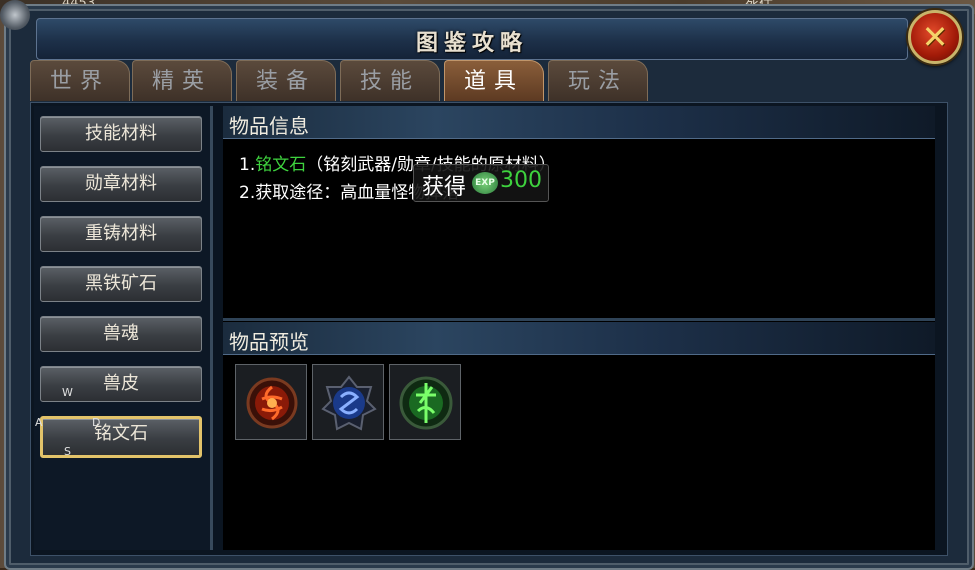 This screenshot has height=570, width=975. Describe the element at coordinates (521, 180) in the screenshot. I see `exp-gain-value: 300` at that location.